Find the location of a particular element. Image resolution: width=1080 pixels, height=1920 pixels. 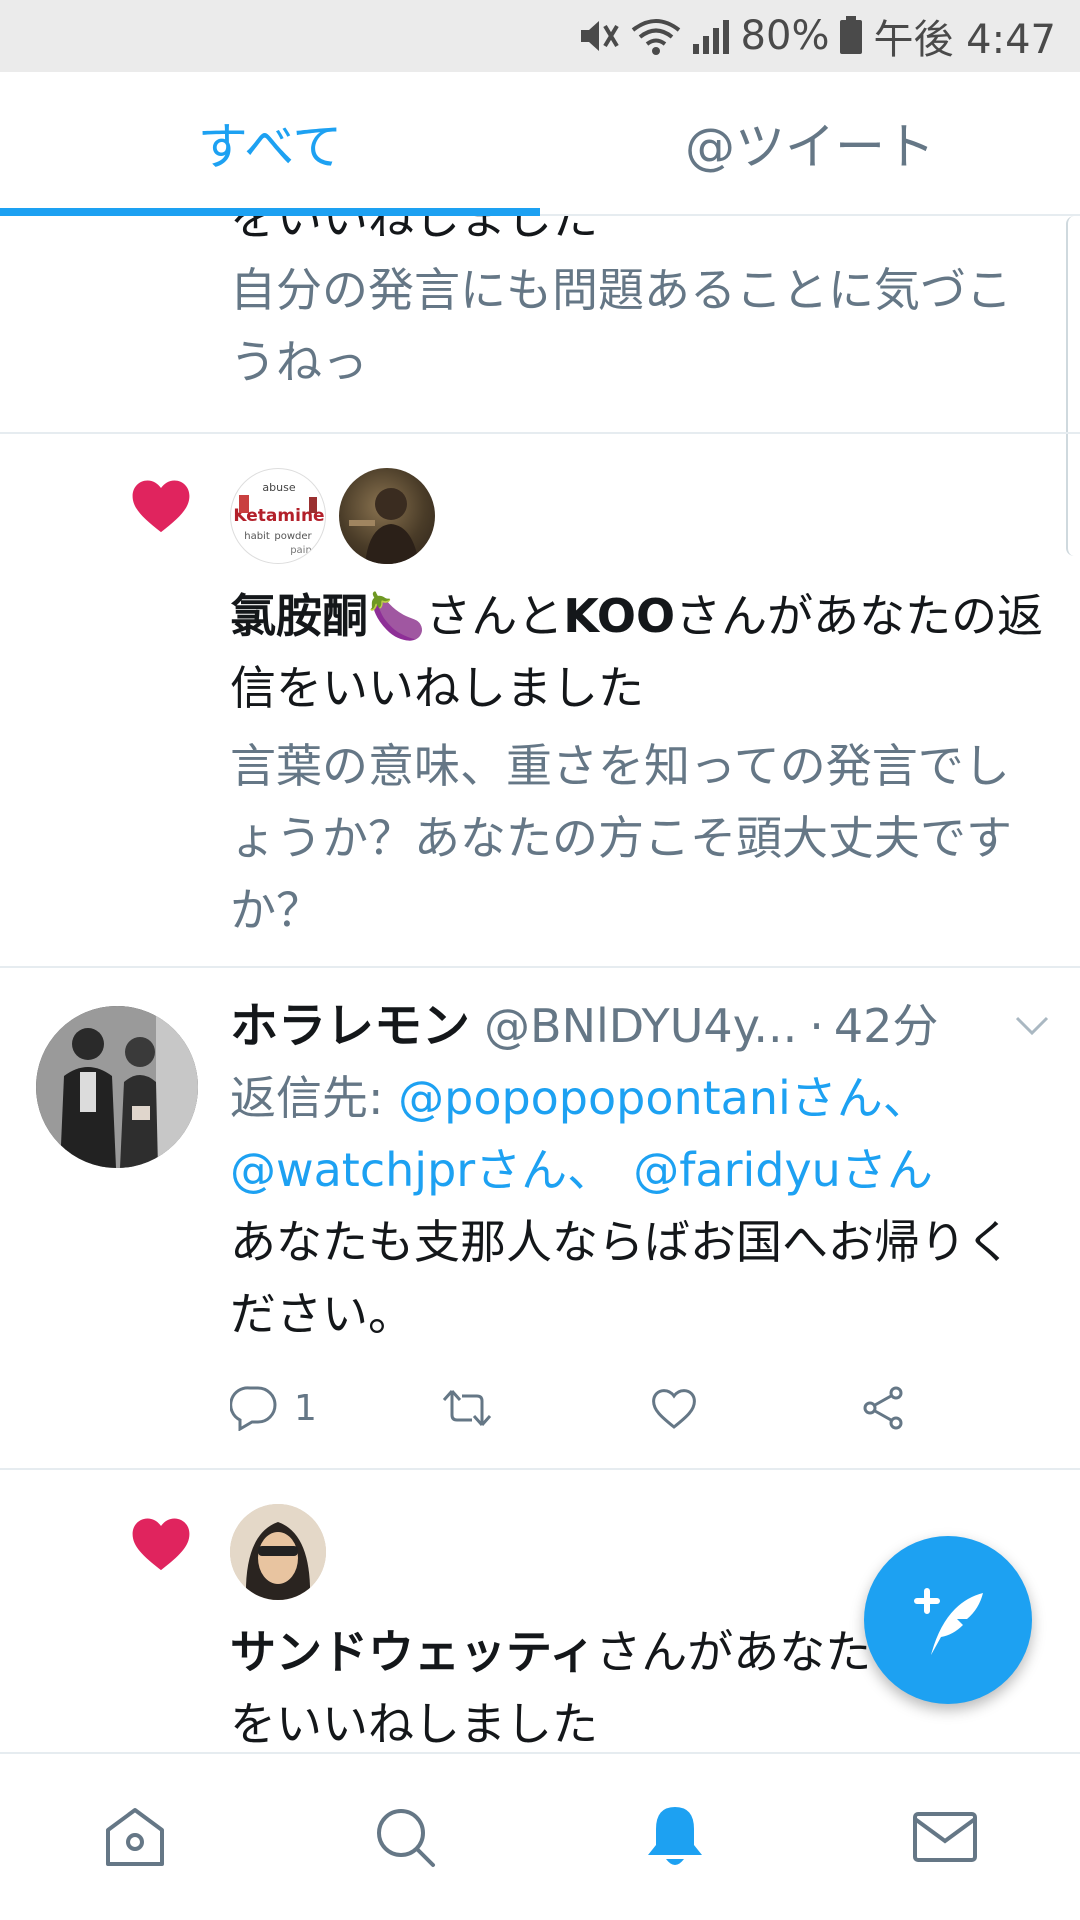

like-button is located at coordinates (755, 1408).